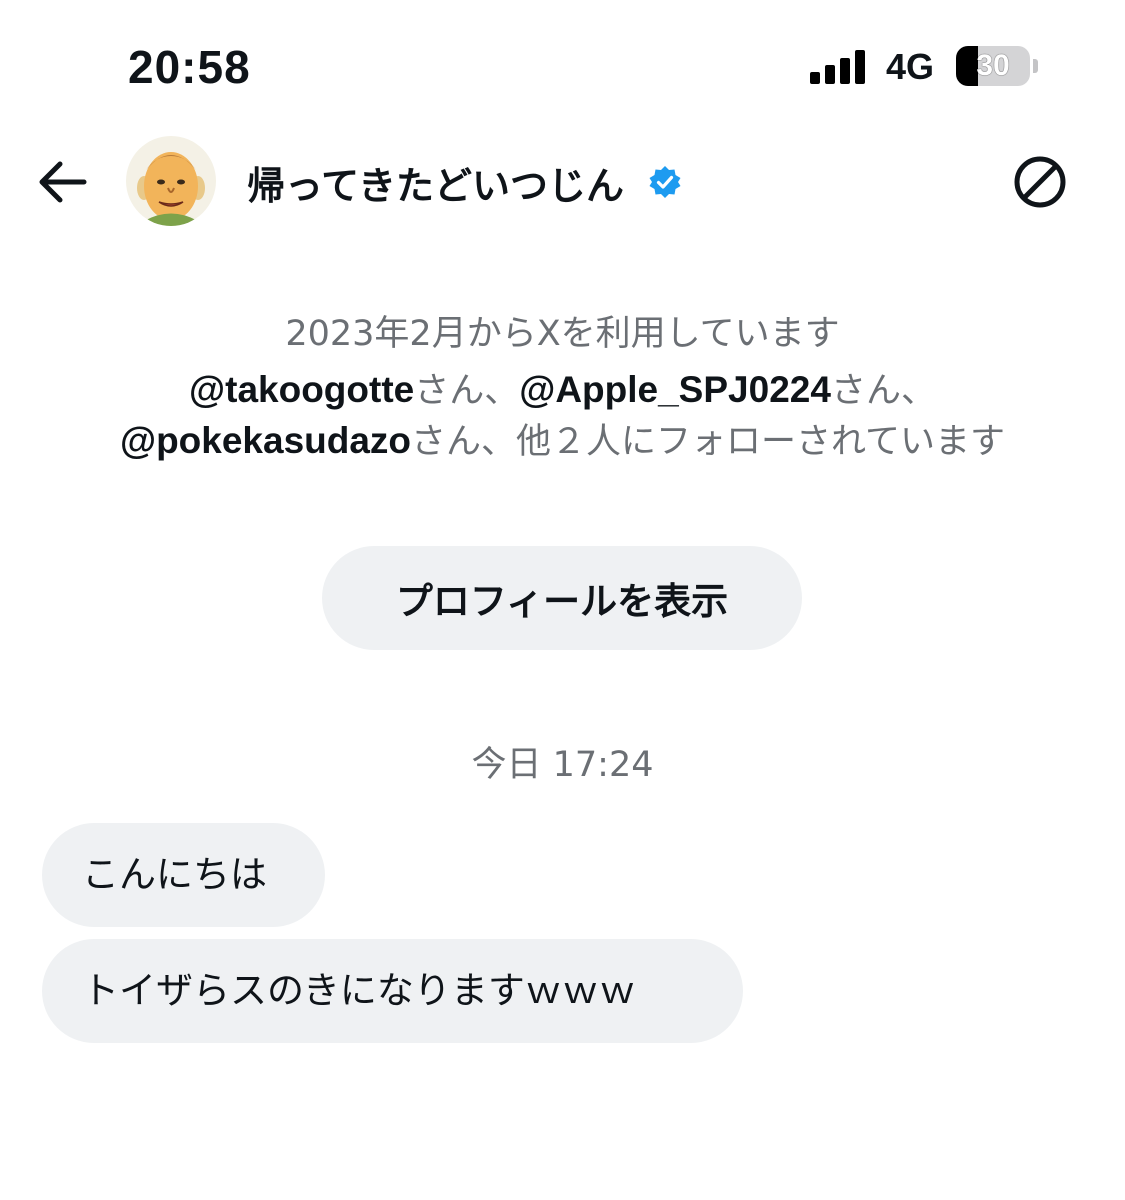 The width and height of the screenshot is (1125, 1200). I want to click on follower-handle-link: @pokekasudazo, so click(265, 440).